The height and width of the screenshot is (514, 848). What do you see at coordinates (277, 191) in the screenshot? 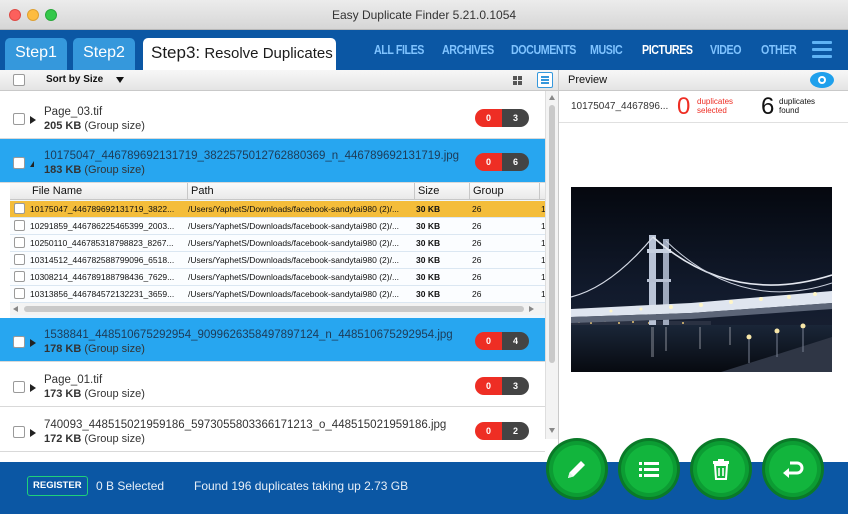
I see `file-table-header: File Name Path Size Group` at bounding box center [277, 191].